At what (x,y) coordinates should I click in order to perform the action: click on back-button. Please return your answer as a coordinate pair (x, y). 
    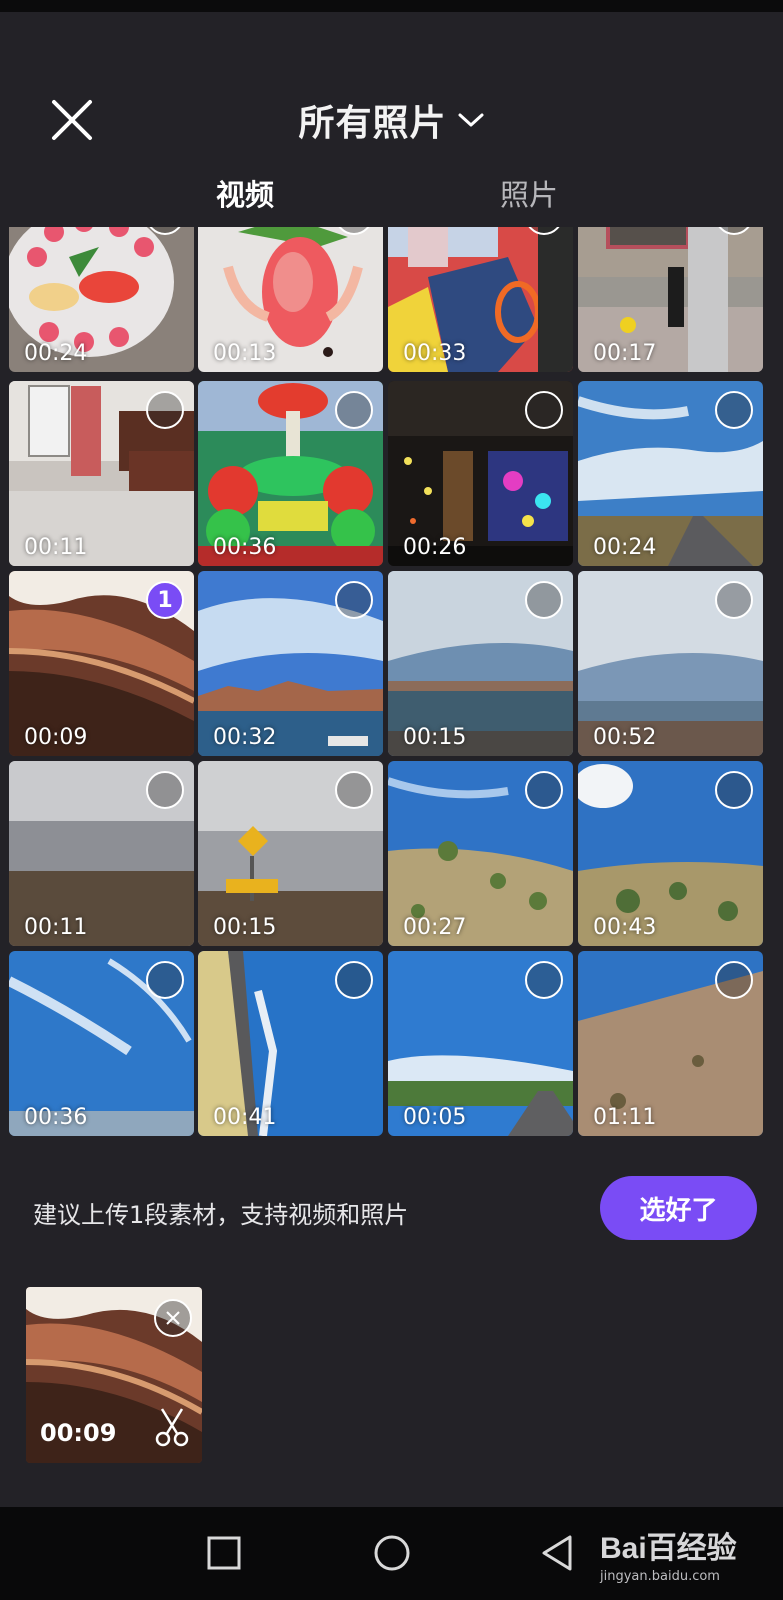
    Looking at the image, I should click on (557, 1553).